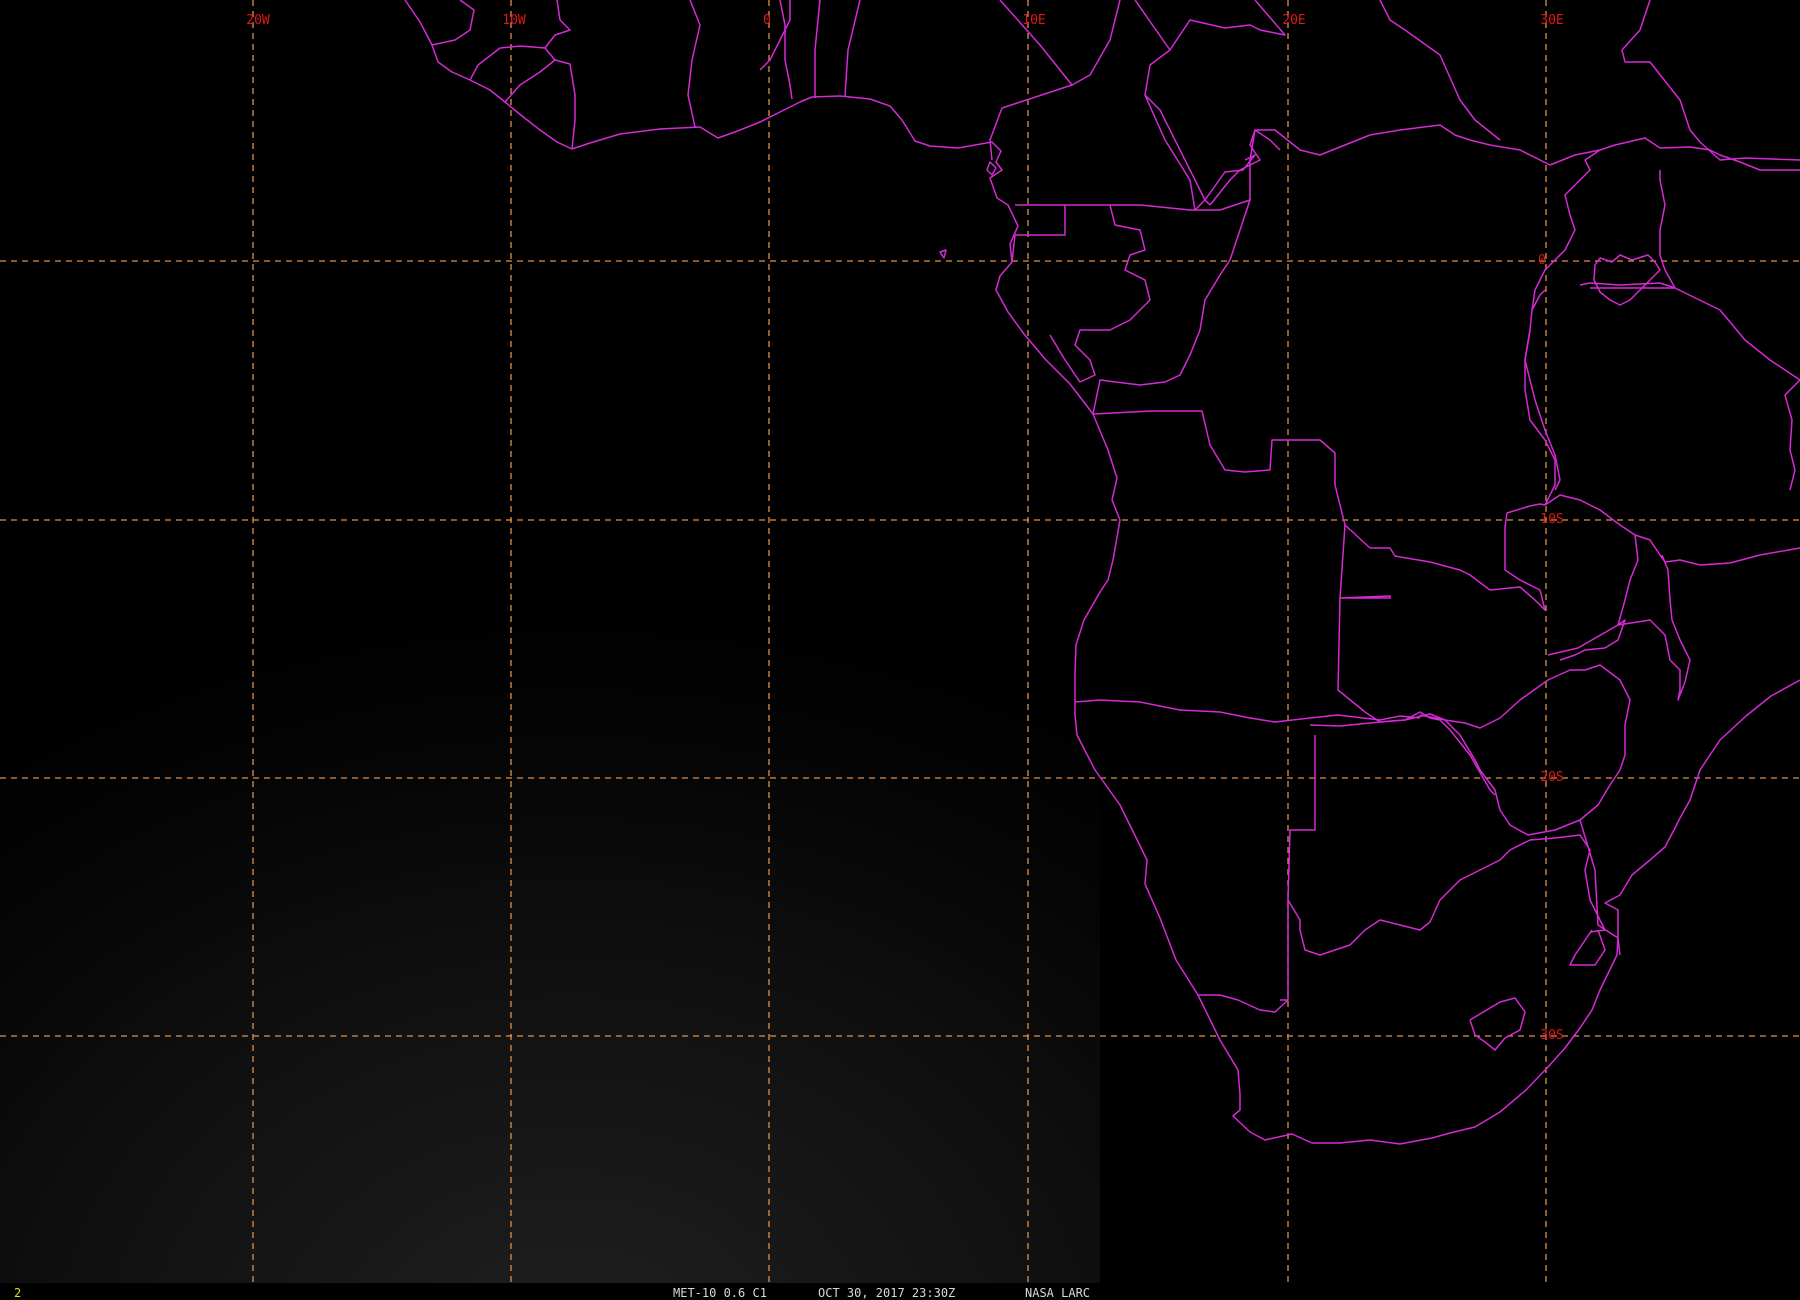  What do you see at coordinates (17, 1293) in the screenshot?
I see `frame-number: 2` at bounding box center [17, 1293].